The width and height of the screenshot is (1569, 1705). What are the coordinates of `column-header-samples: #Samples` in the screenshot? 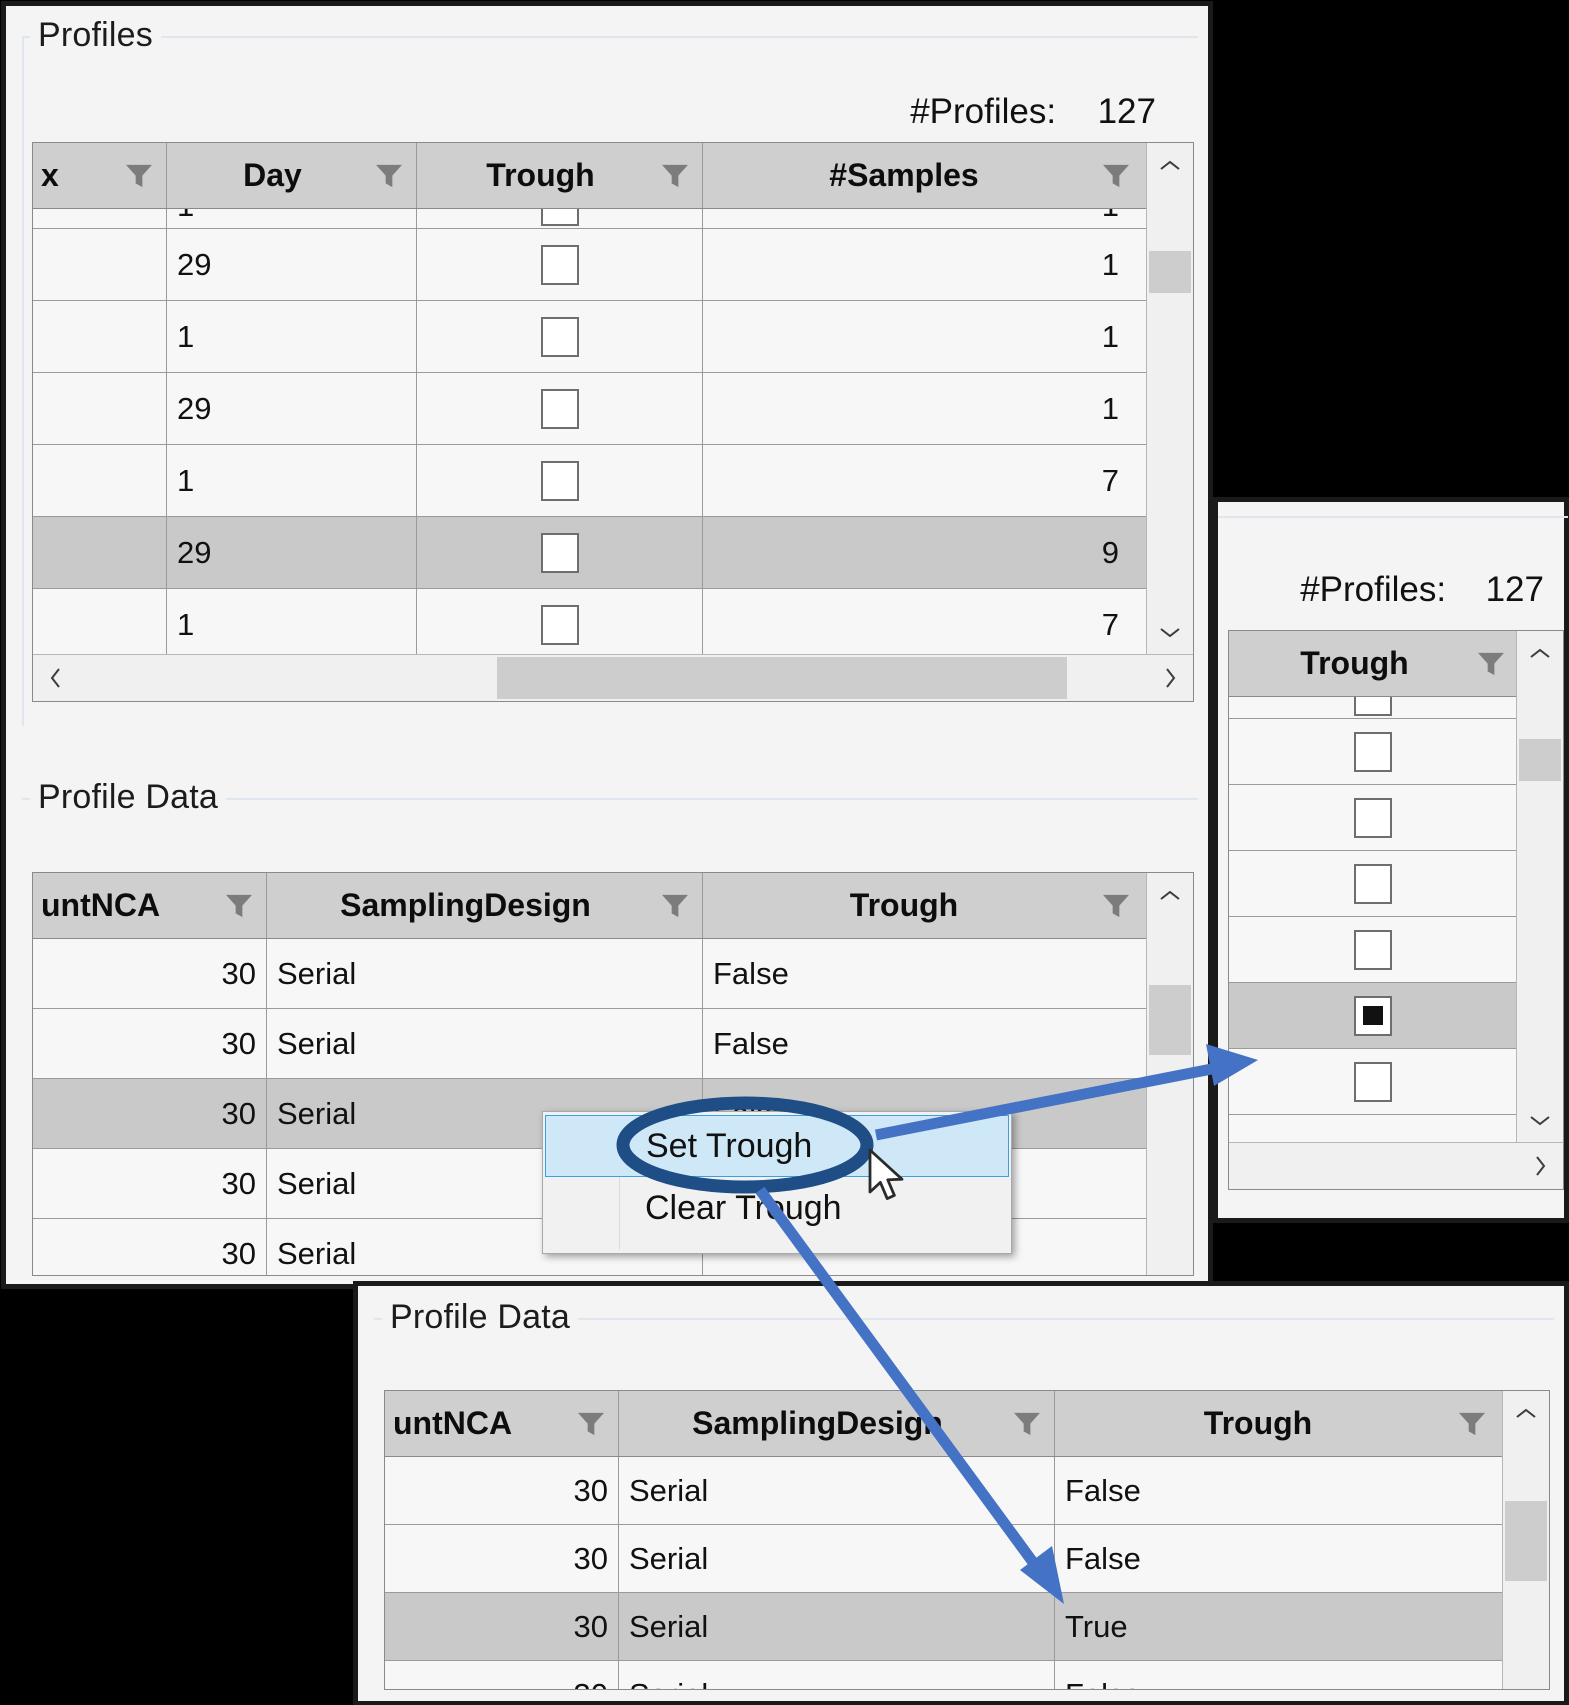 It's located at (923, 175).